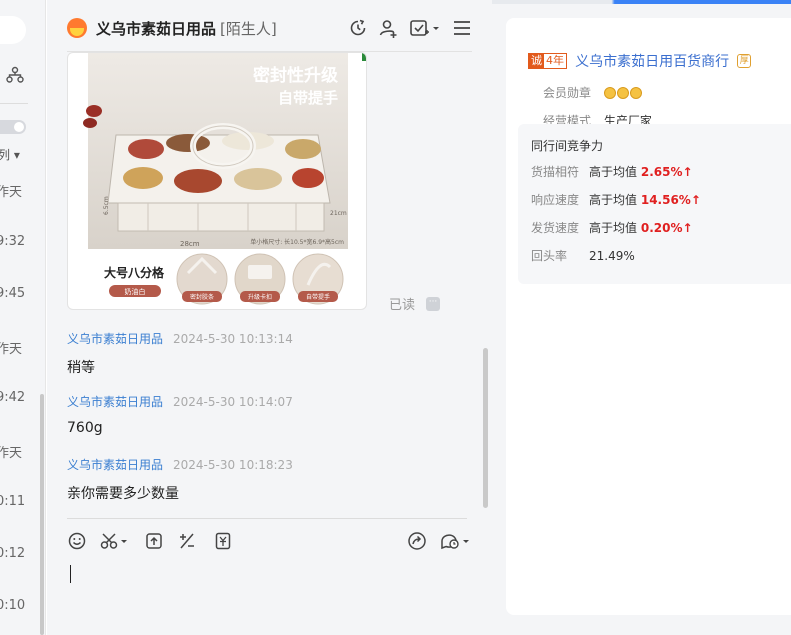 This screenshot has width=791, height=635. What do you see at coordinates (115, 541) in the screenshot?
I see `screenshot-icon` at bounding box center [115, 541].